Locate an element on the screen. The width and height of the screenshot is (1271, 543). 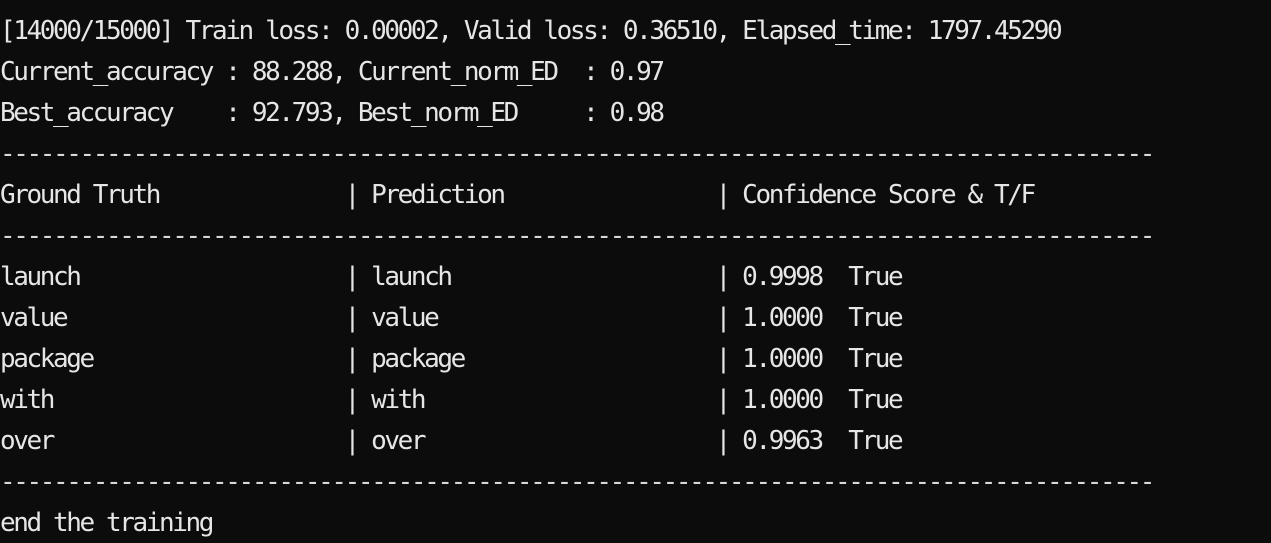
table-row: over | over | 0.9963 True is located at coordinates (452, 441).